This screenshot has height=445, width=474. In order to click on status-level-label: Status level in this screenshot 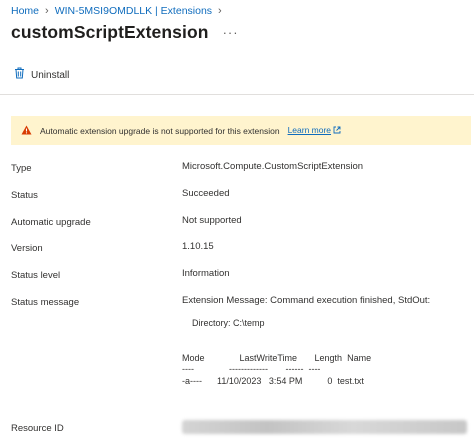, I will do `click(36, 275)`.